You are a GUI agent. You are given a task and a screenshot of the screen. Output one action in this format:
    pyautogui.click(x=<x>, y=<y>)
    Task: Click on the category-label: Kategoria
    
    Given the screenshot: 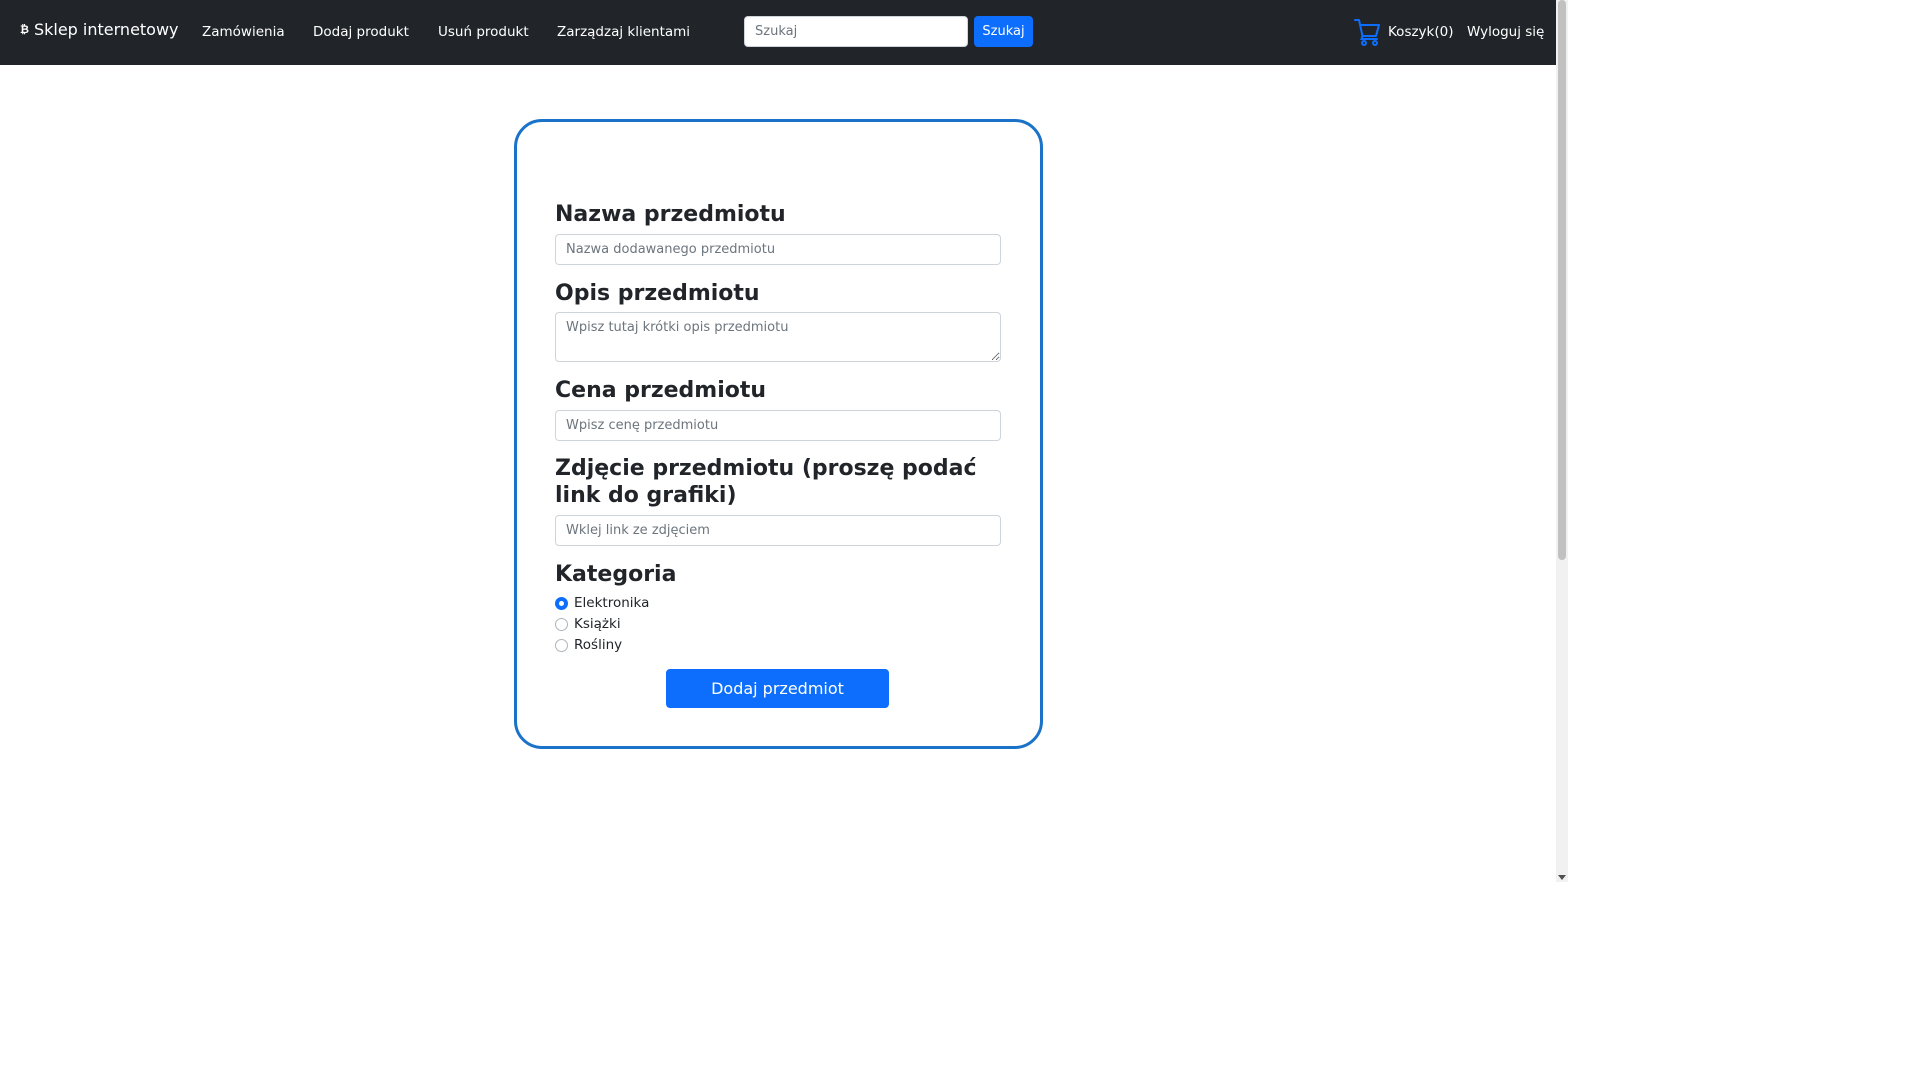 What is the action you would take?
    pyautogui.click(x=616, y=574)
    